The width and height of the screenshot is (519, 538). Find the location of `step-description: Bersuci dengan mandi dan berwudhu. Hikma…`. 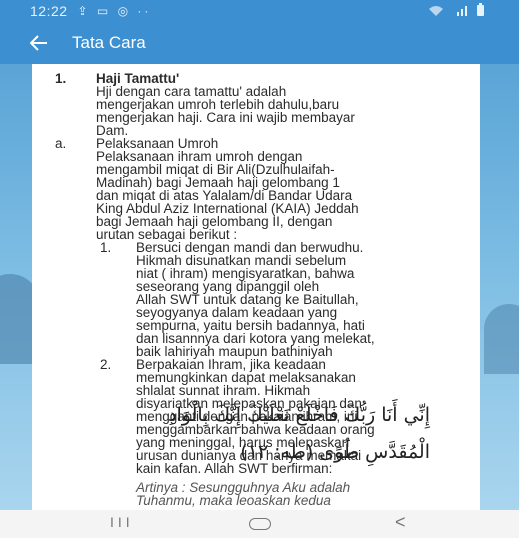

step-description: Bersuci dengan mandi dan berwudhu. Hikma… is located at coordinates (255, 300).